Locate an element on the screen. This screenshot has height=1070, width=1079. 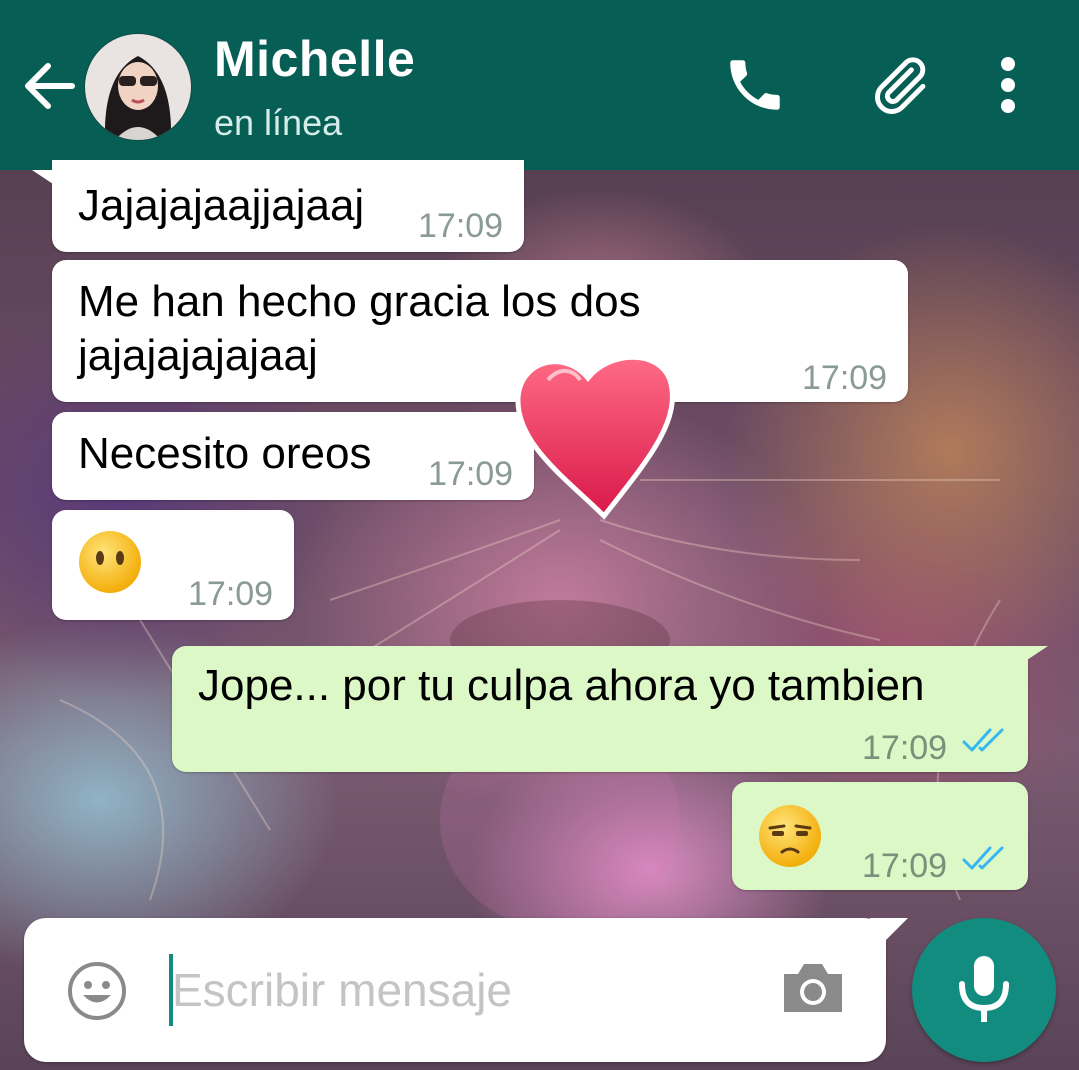
message-text: Jajajajaajjajaaj is located at coordinates (221, 205).